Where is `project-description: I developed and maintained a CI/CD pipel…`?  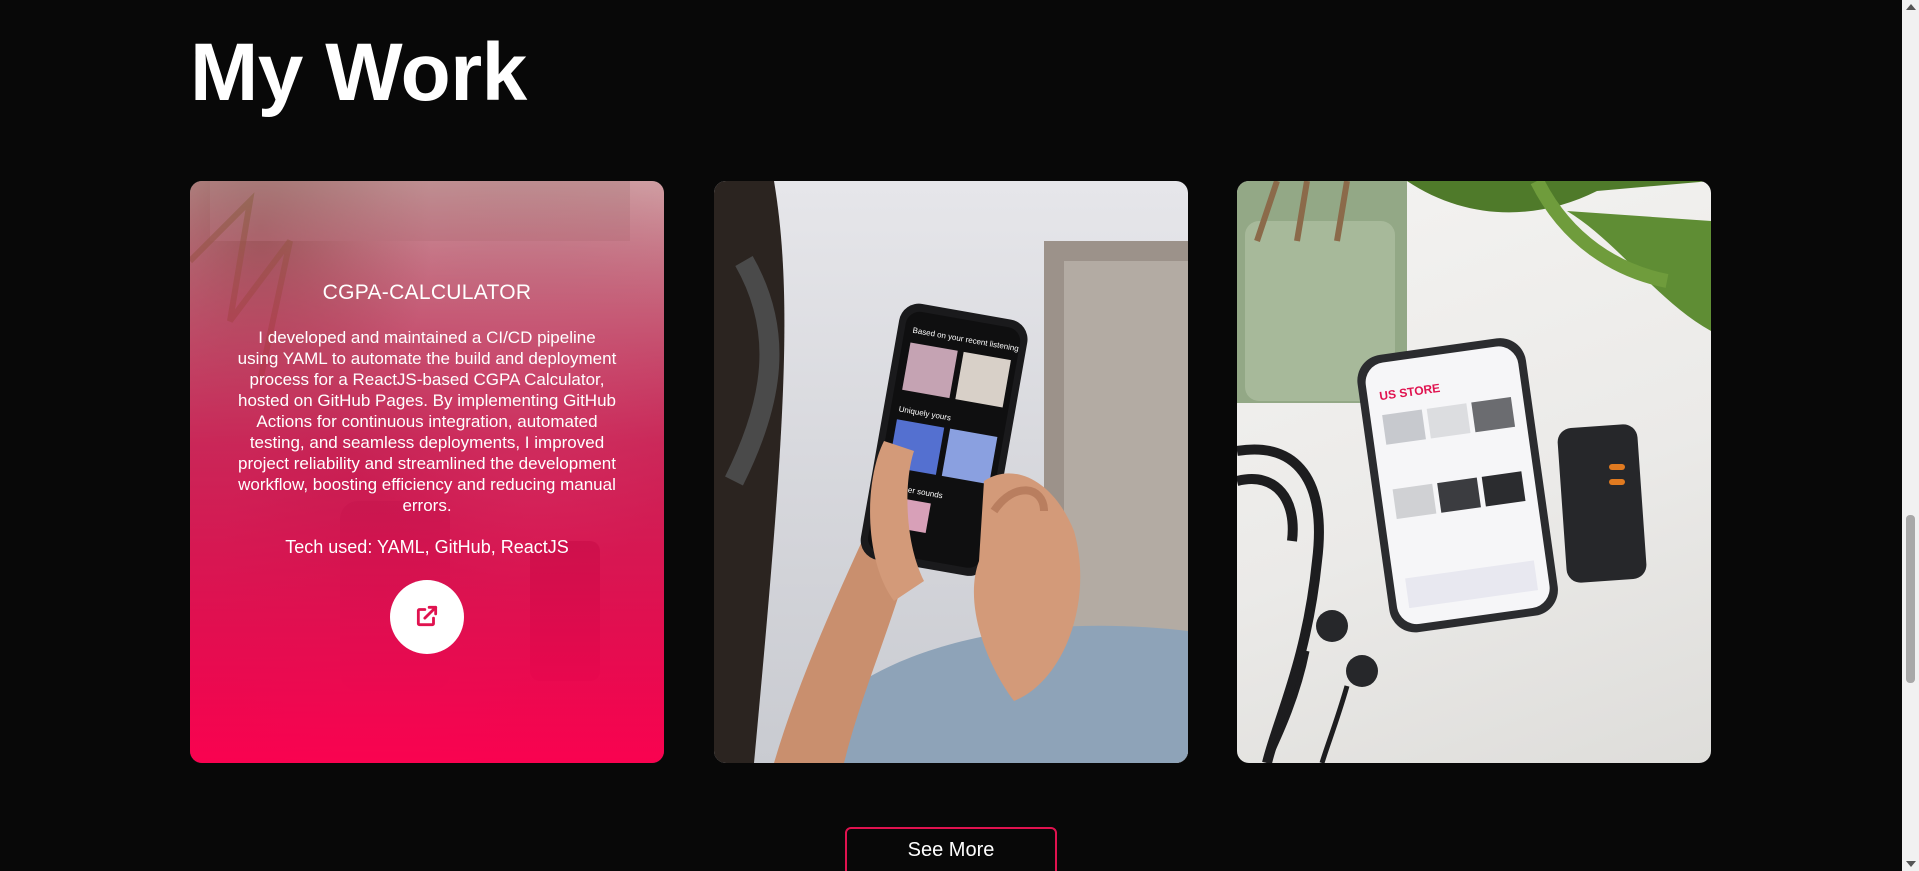 project-description: I developed and maintained a CI/CD pipel… is located at coordinates (427, 421).